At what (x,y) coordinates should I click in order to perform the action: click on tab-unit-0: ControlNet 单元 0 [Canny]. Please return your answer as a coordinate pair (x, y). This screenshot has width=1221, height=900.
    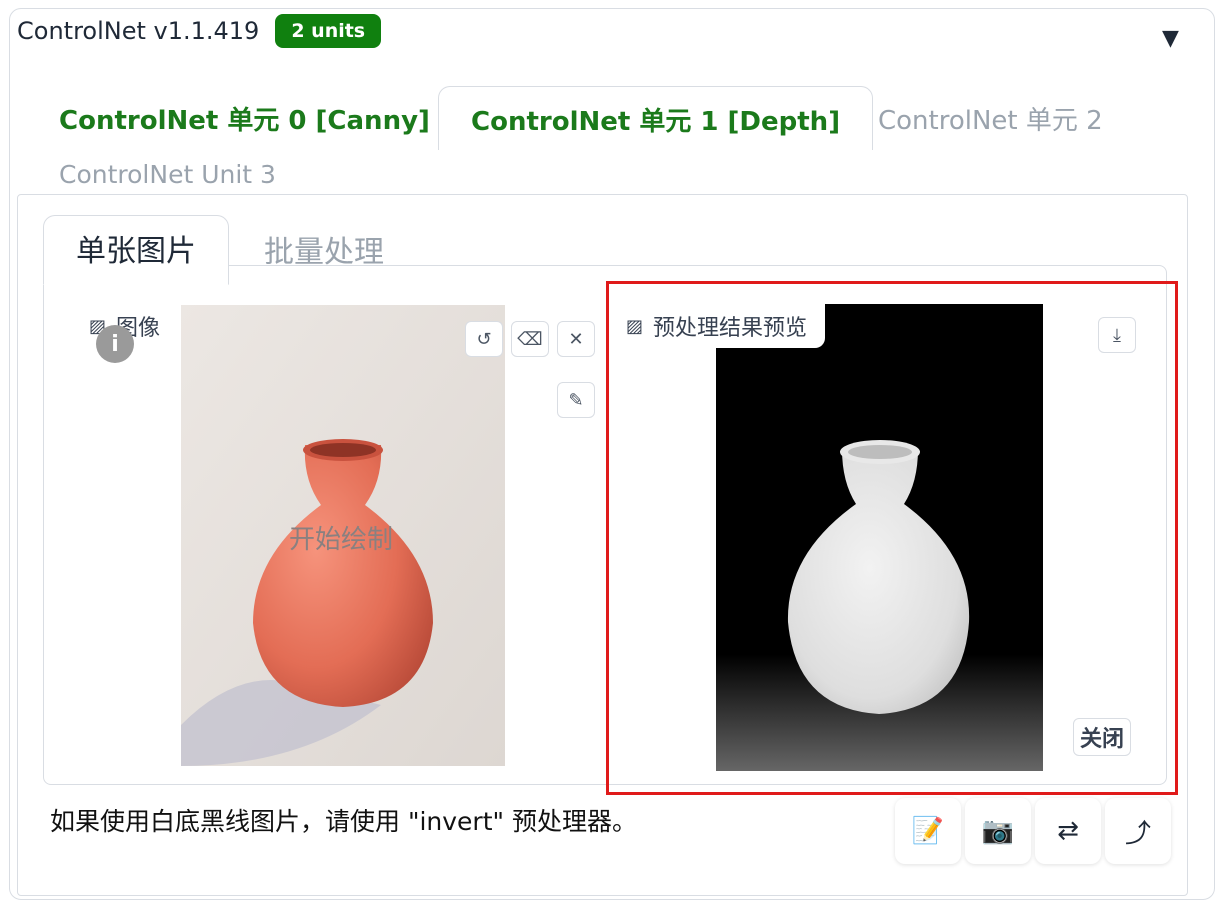
    Looking at the image, I should click on (244, 118).